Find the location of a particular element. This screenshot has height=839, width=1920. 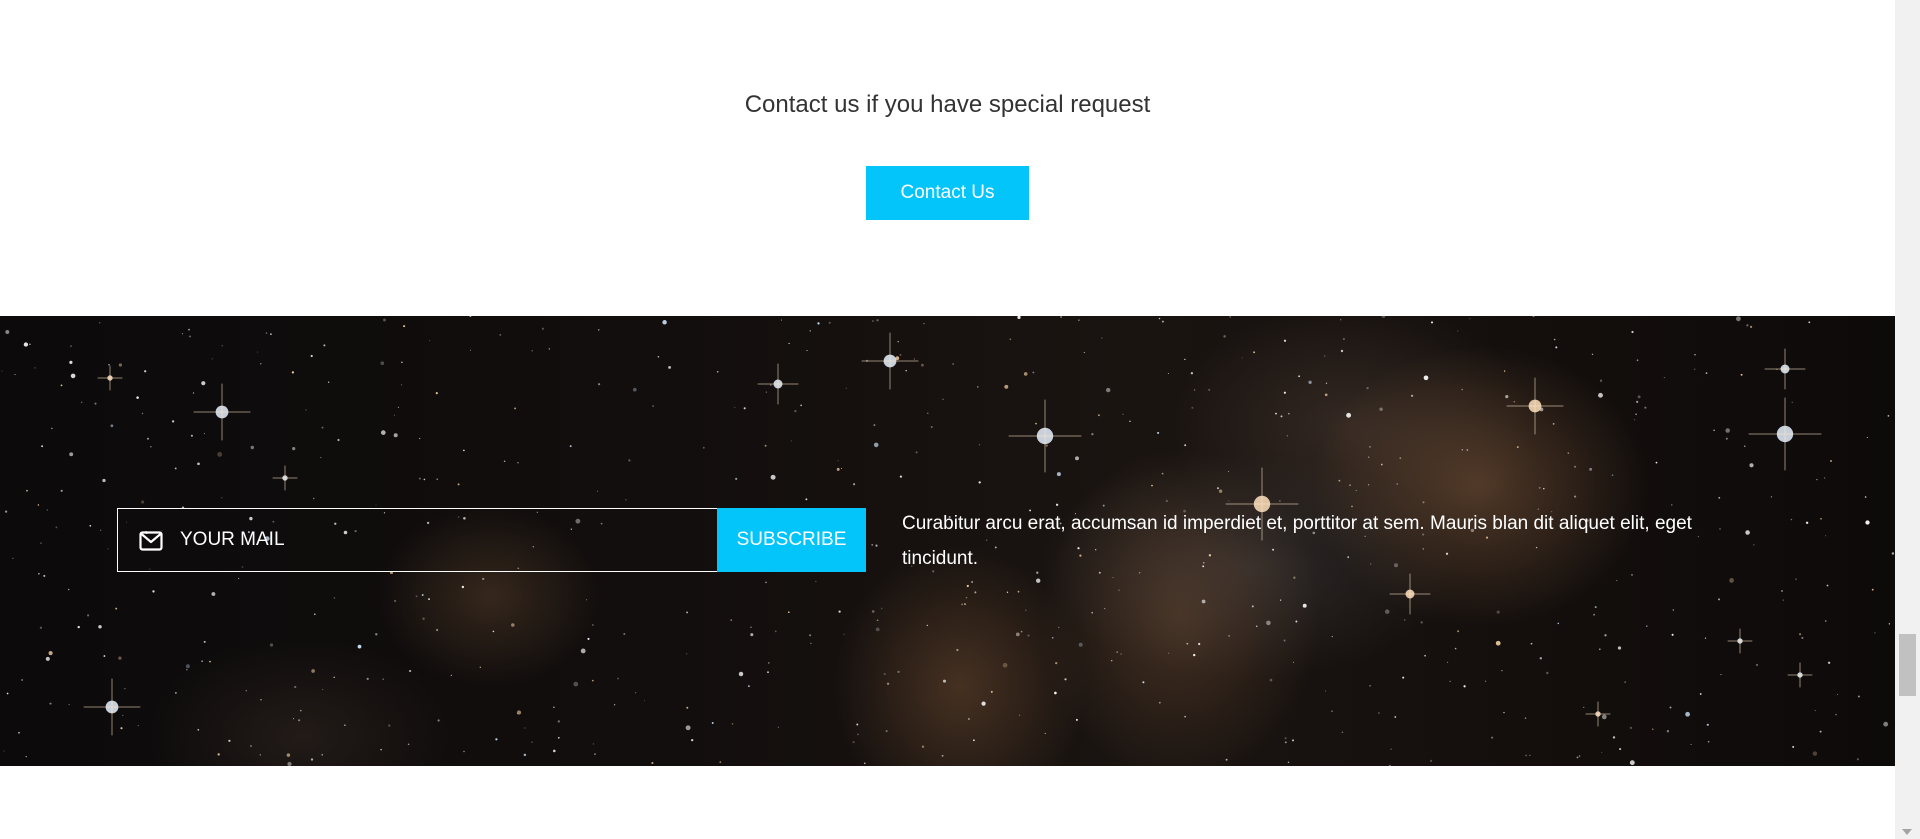

email-input is located at coordinates (440, 540).